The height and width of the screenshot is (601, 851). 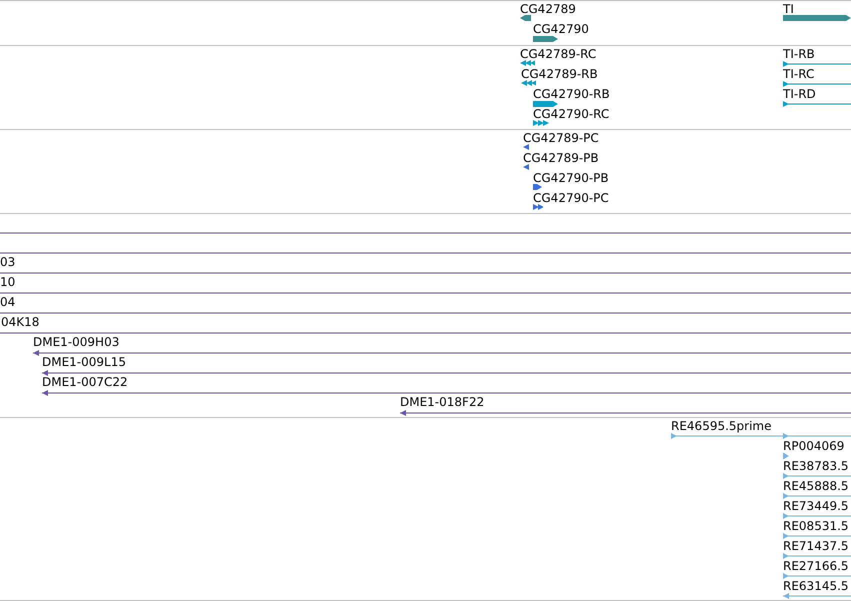 What do you see at coordinates (561, 158) in the screenshot?
I see `feature-label: CG42789-PB` at bounding box center [561, 158].